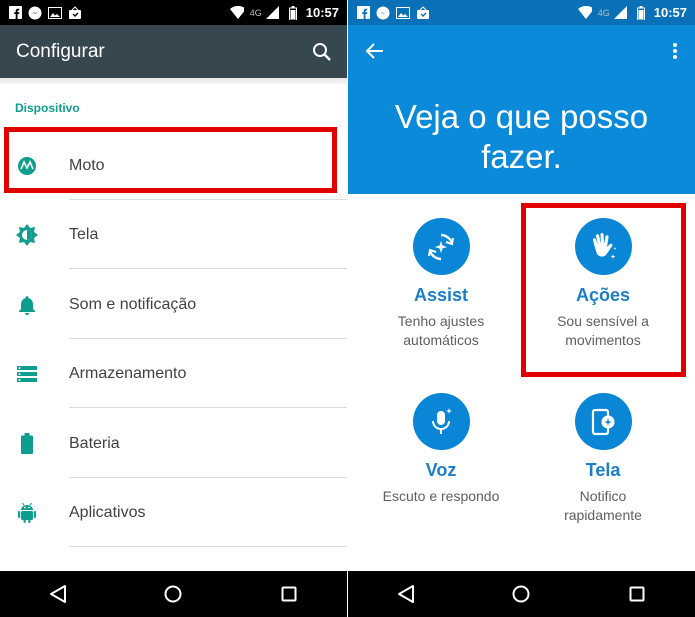  Describe the element at coordinates (94, 443) in the screenshot. I see `settings-item-label: Bateria` at that location.